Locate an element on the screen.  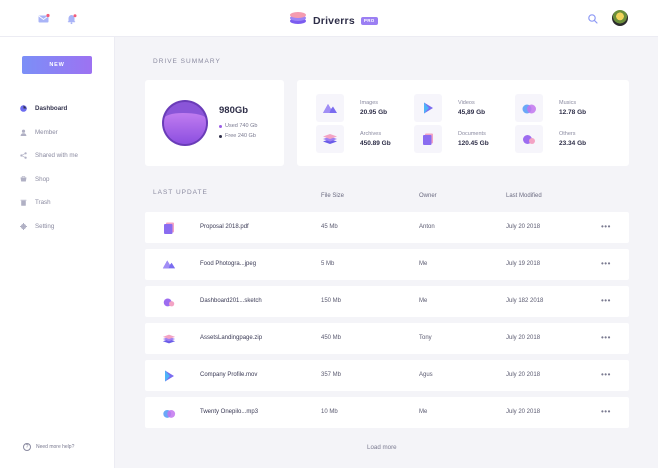
free-legend: Free 240 Gb is located at coordinates (237, 136).